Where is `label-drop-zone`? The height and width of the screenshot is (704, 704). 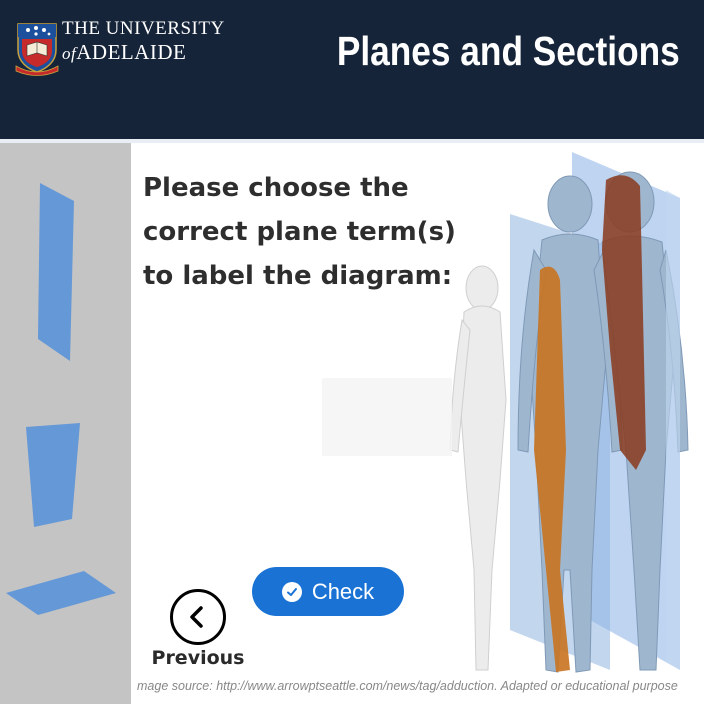
label-drop-zone is located at coordinates (387, 417).